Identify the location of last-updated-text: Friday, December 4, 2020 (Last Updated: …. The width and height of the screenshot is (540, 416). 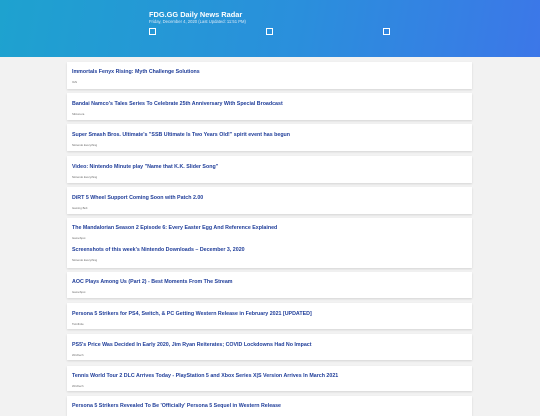
(197, 21).